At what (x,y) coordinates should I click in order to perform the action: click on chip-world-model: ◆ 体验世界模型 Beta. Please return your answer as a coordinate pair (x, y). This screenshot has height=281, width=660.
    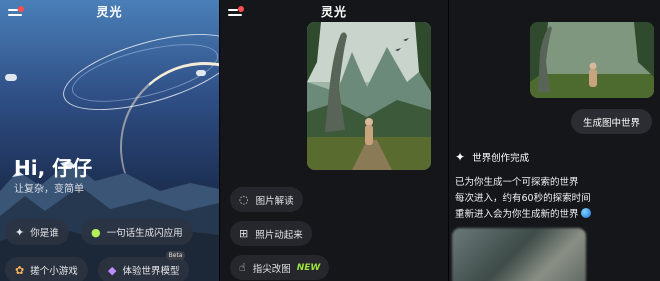
    Looking at the image, I should click on (144, 266).